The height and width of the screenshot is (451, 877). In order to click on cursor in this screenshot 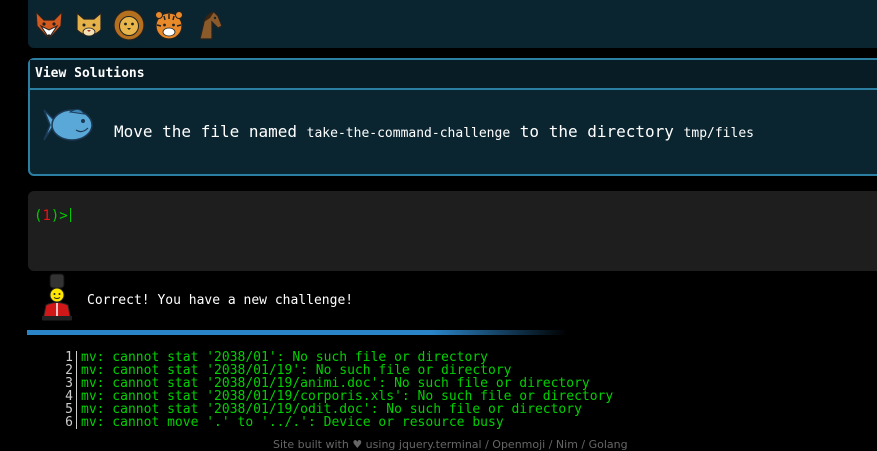, I will do `click(70, 215)`.